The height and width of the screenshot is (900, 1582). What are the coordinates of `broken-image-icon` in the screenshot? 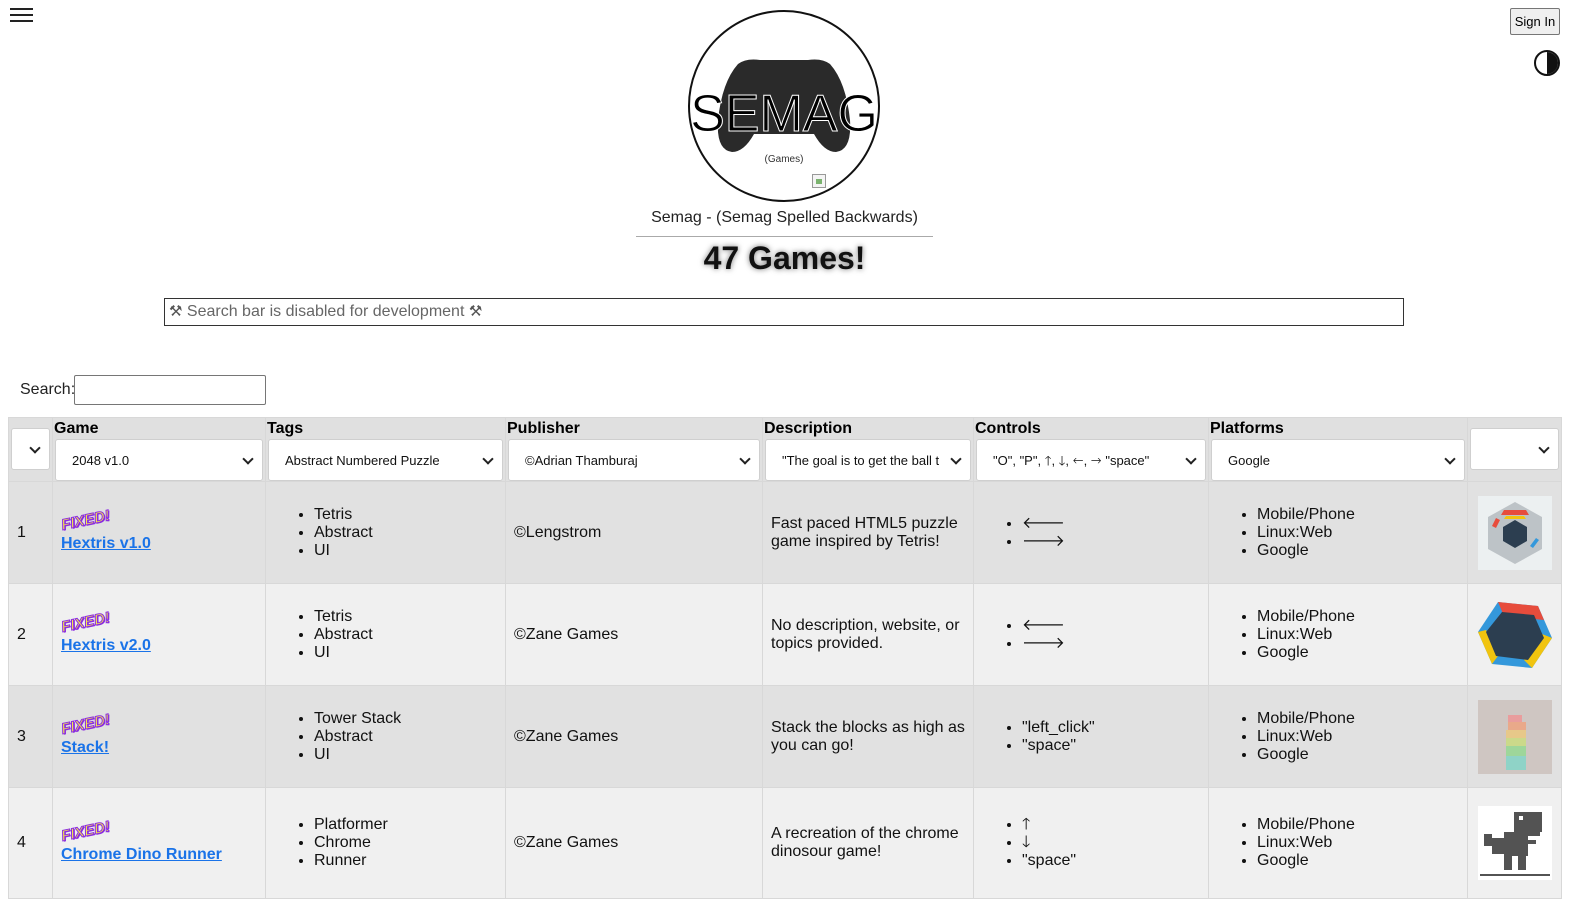 It's located at (819, 181).